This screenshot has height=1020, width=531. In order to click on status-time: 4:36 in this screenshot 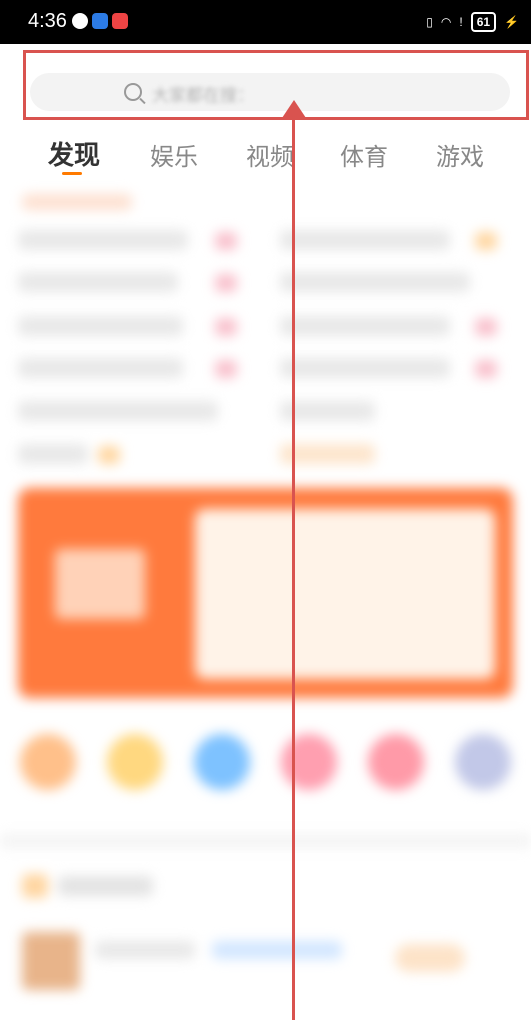, I will do `click(47, 21)`.